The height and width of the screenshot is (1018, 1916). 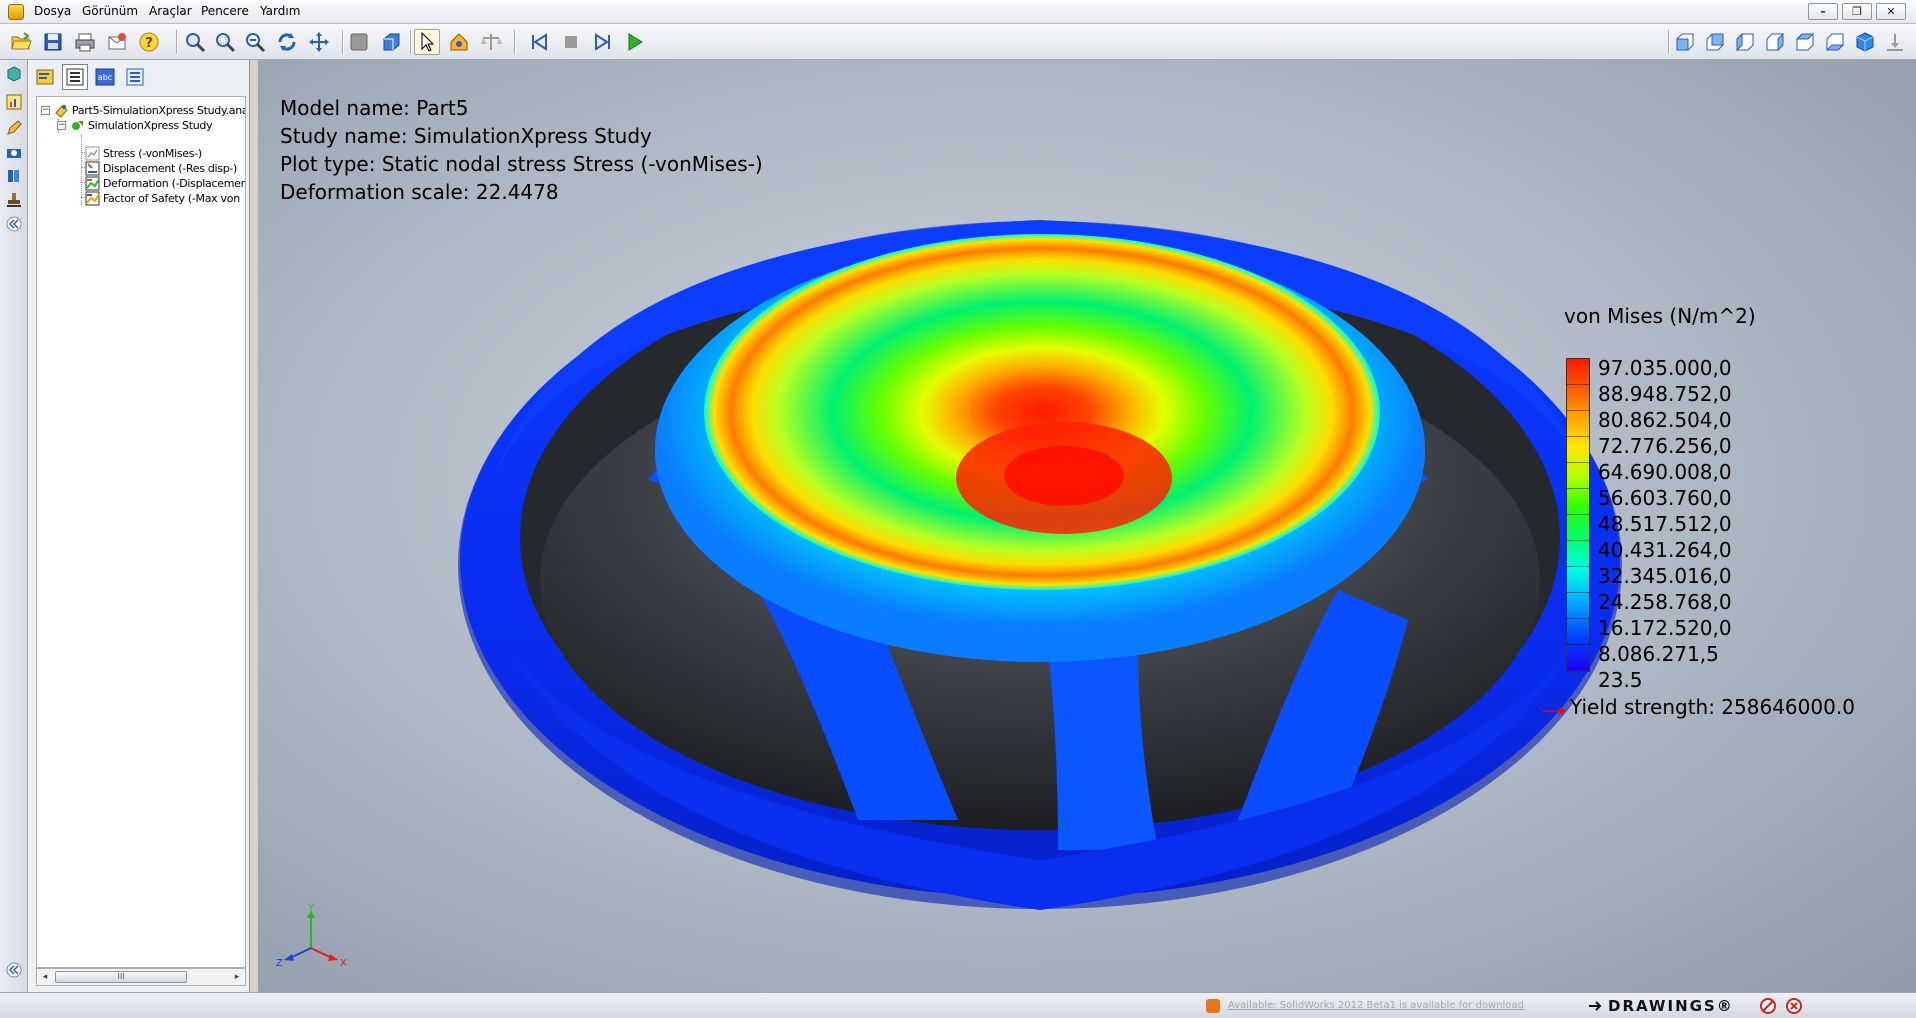 I want to click on rotate-icon, so click(x=287, y=42).